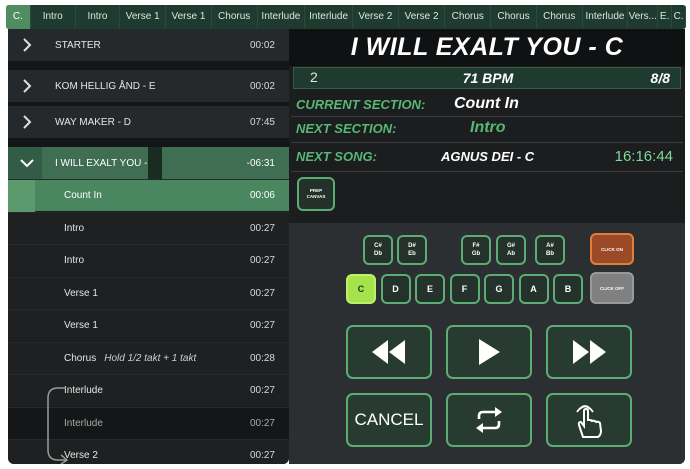 This screenshot has width=690, height=469. Describe the element at coordinates (510, 246) in the screenshot. I see `key-sharp-name: G#` at that location.